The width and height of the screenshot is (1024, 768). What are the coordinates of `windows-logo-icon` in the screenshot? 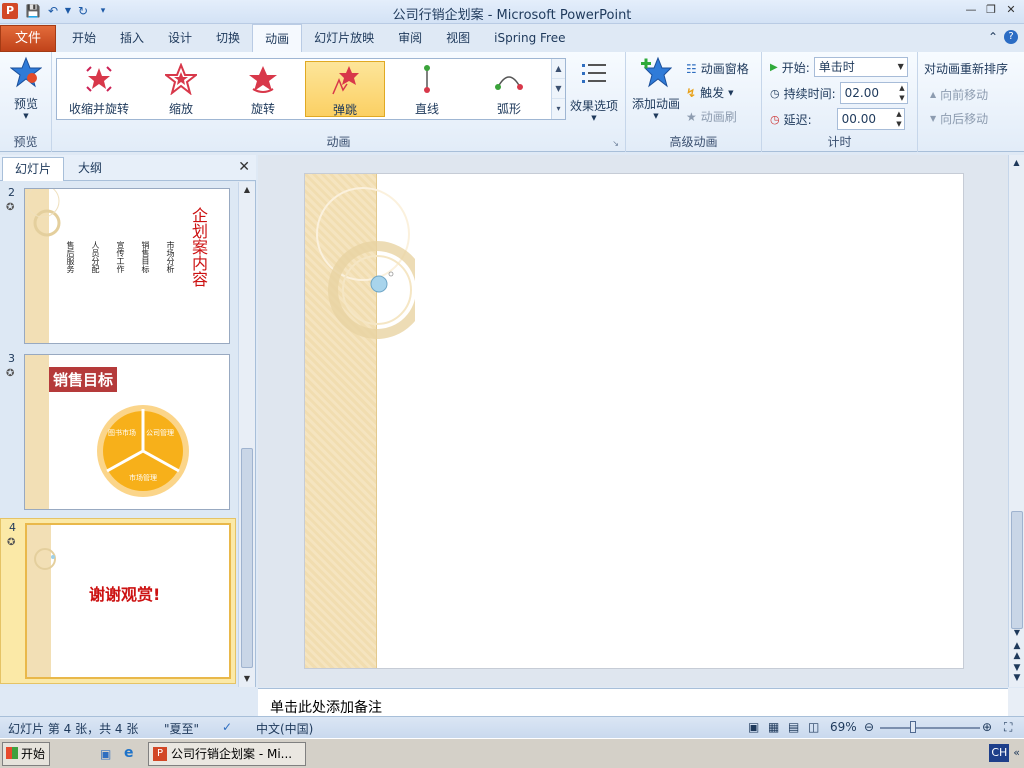 It's located at (12, 753).